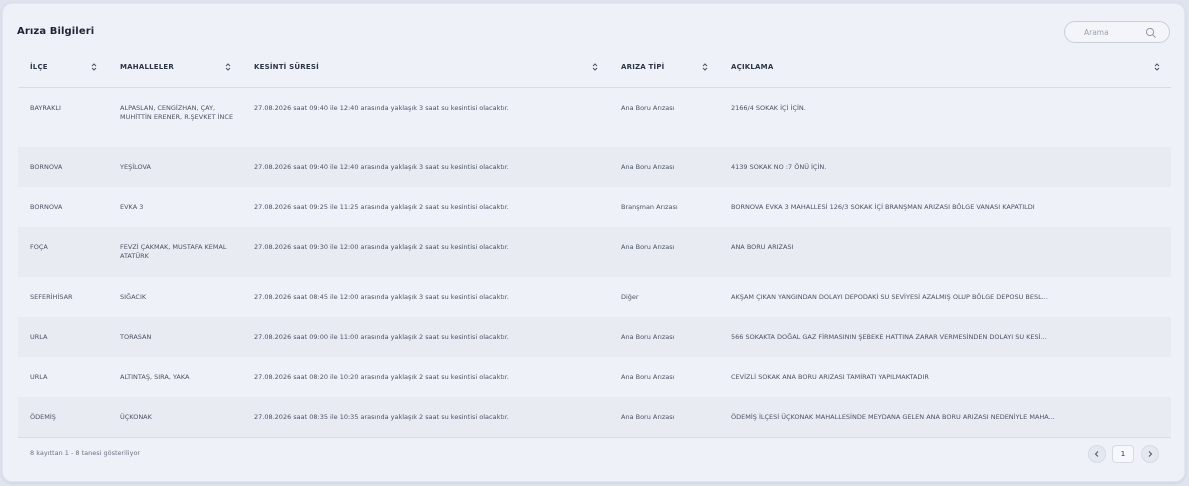  I want to click on cell-ariza-tipi: Diğer, so click(630, 297).